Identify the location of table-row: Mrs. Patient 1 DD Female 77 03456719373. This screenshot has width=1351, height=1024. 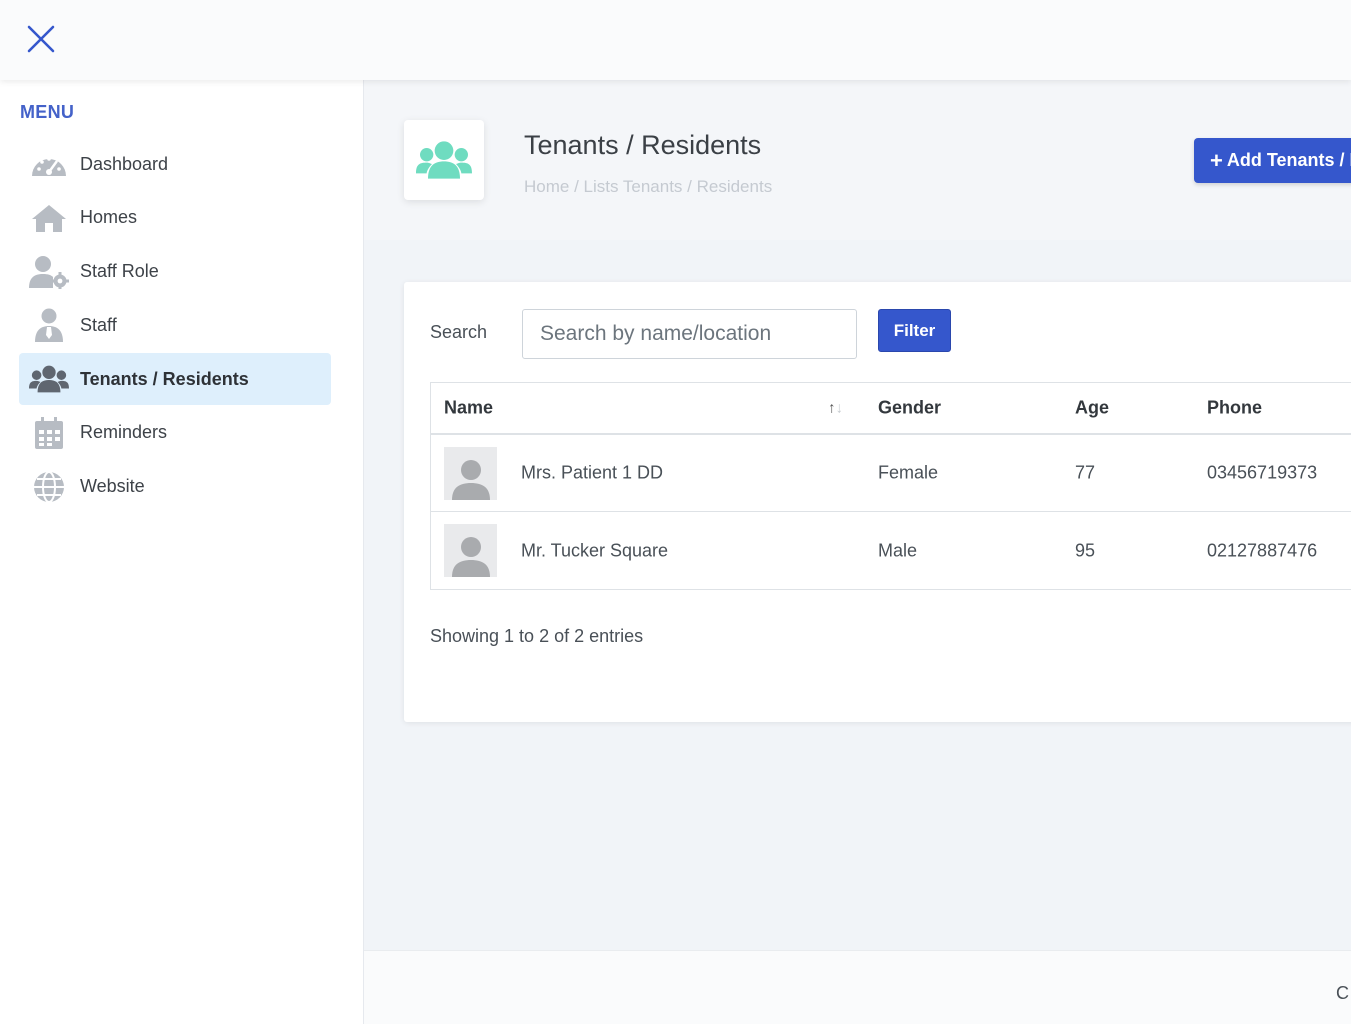
(891, 473).